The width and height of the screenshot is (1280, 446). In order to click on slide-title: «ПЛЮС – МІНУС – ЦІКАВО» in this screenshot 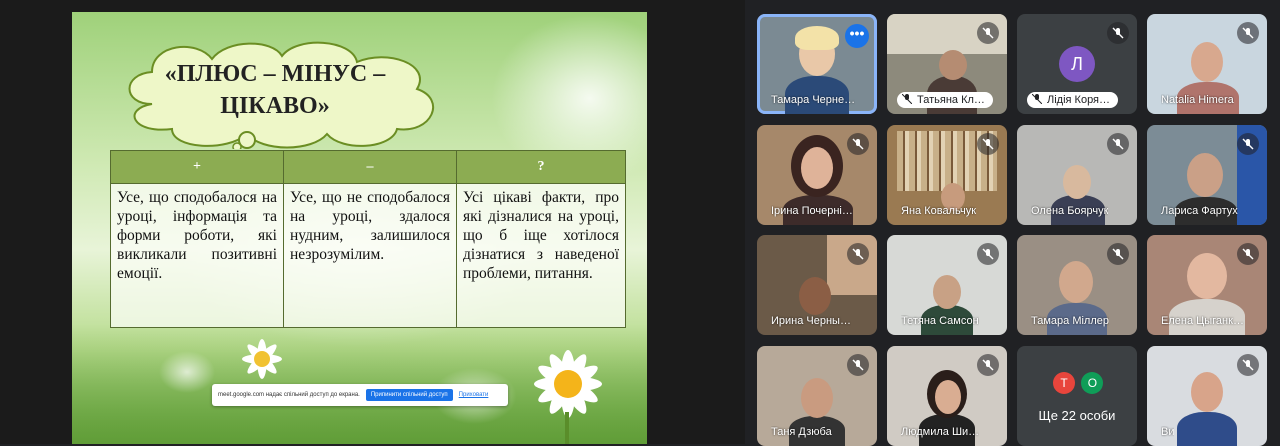, I will do `click(275, 90)`.